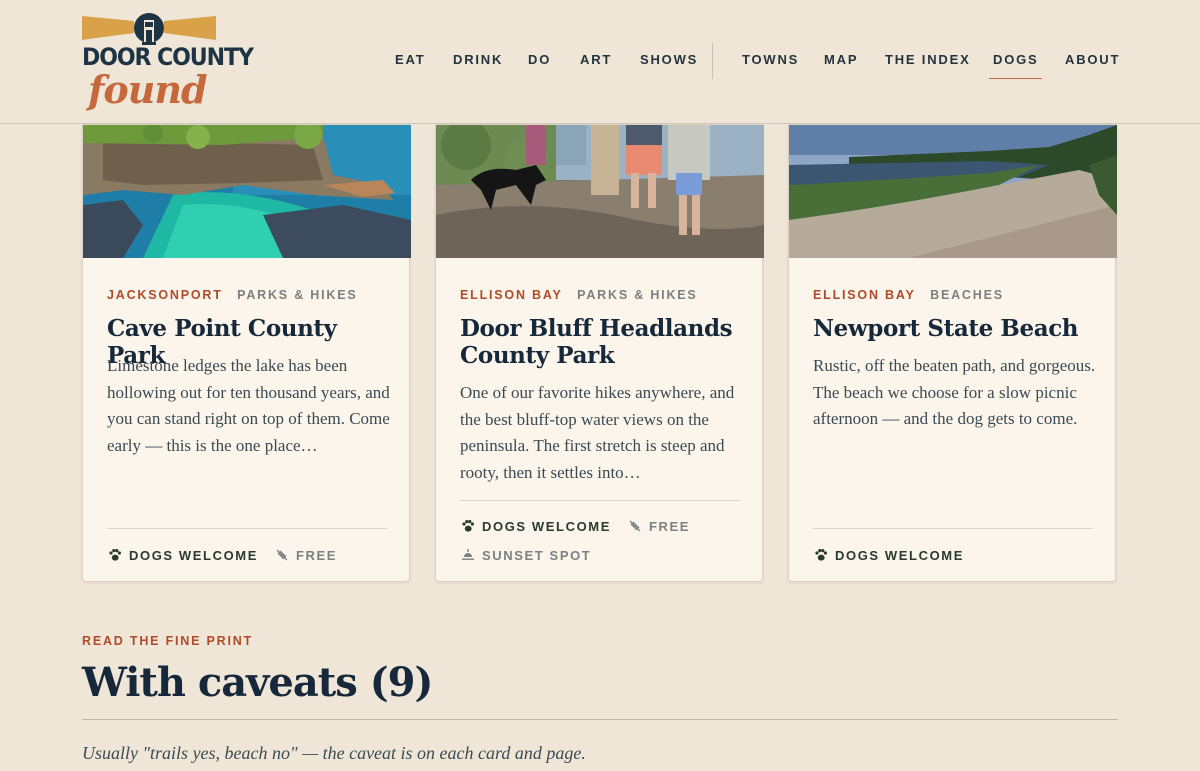 Image resolution: width=1200 pixels, height=771 pixels. Describe the element at coordinates (468, 554) in the screenshot. I see `sunset-icon` at that location.